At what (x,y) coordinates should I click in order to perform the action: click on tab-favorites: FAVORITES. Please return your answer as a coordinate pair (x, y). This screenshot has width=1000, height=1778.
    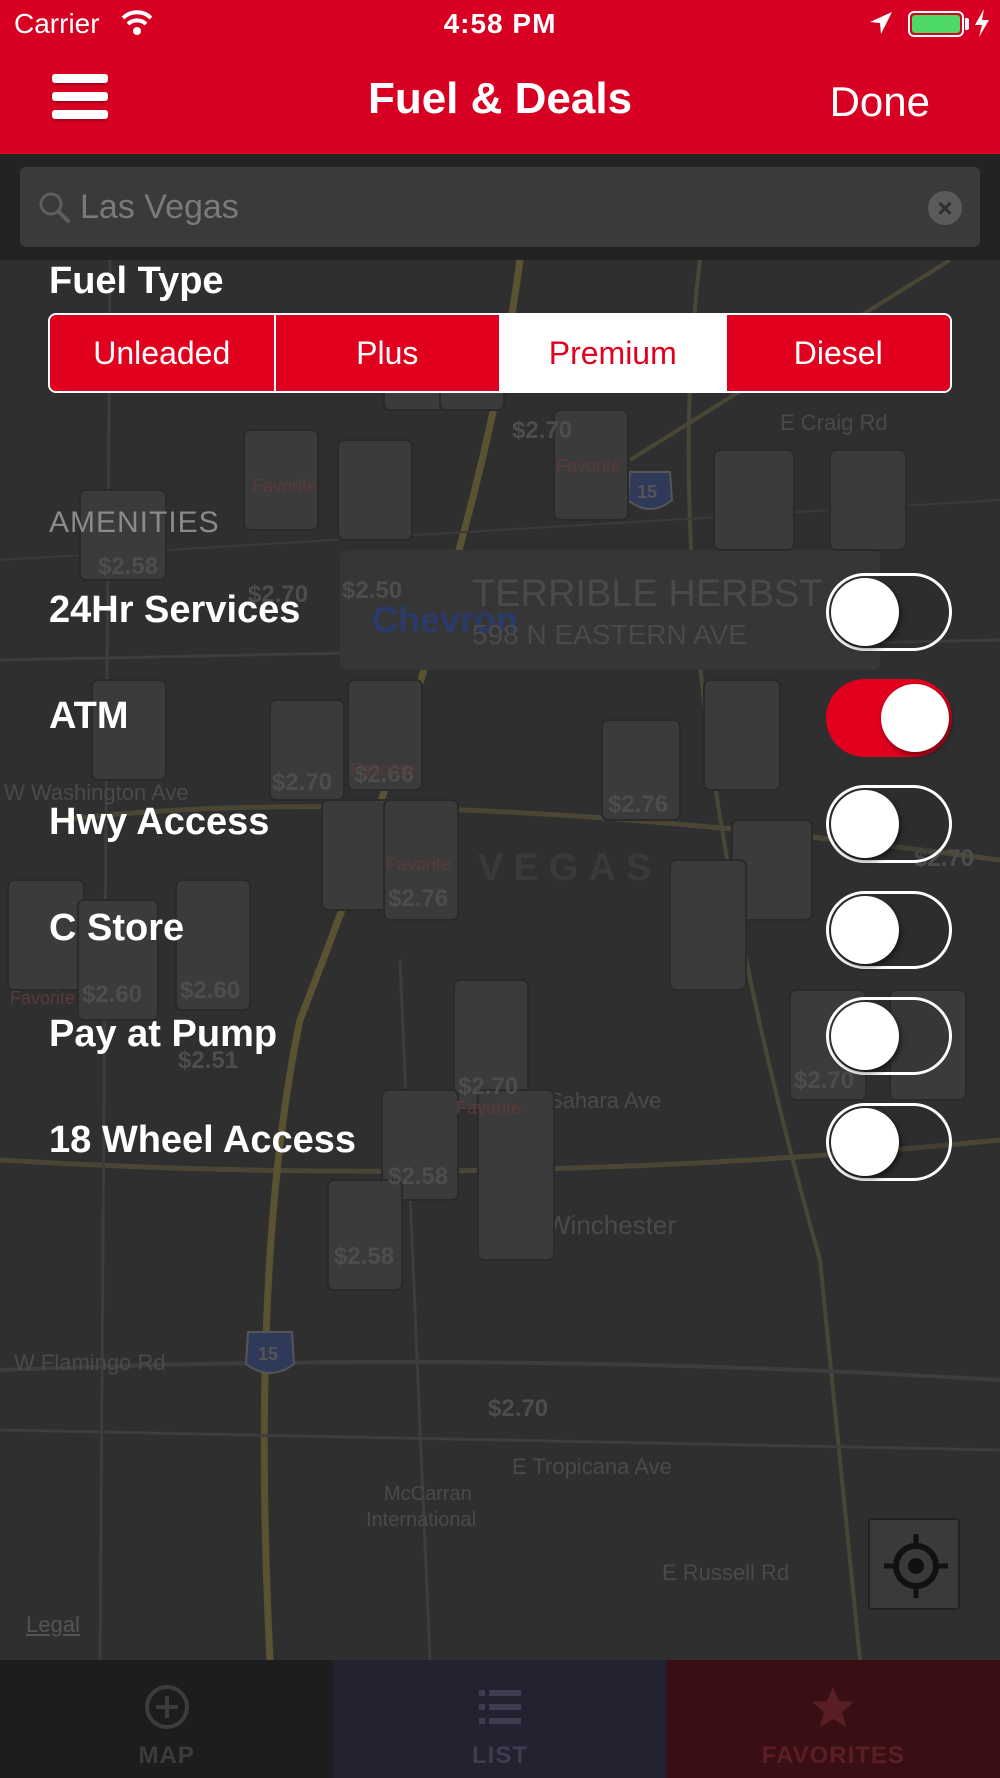
    Looking at the image, I should click on (833, 1719).